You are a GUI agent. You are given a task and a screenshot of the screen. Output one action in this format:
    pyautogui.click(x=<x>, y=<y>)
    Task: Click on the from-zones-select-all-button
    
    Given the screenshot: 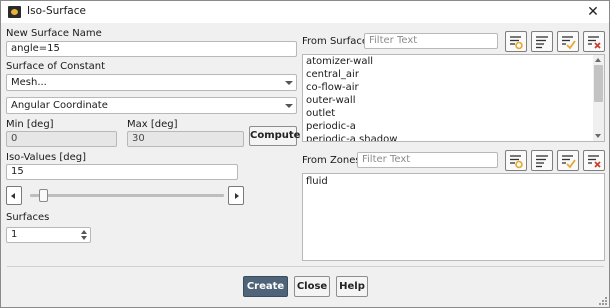 What is the action you would take?
    pyautogui.click(x=568, y=160)
    